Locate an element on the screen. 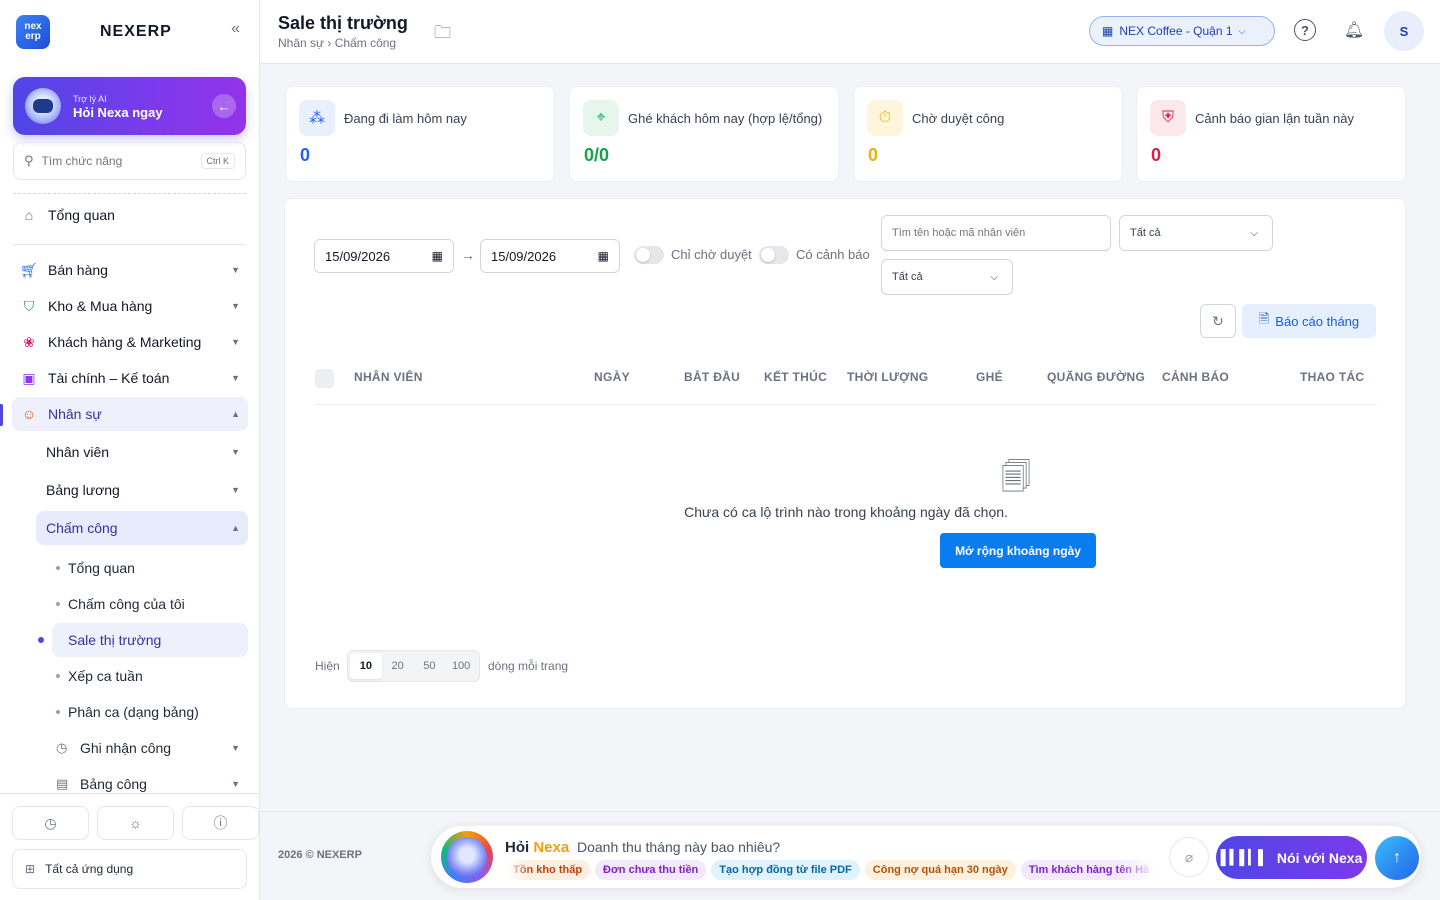 This screenshot has height=900, width=1440. nav-record-attendance: ◷ Ghi nhận công ▼ is located at coordinates (150, 748).